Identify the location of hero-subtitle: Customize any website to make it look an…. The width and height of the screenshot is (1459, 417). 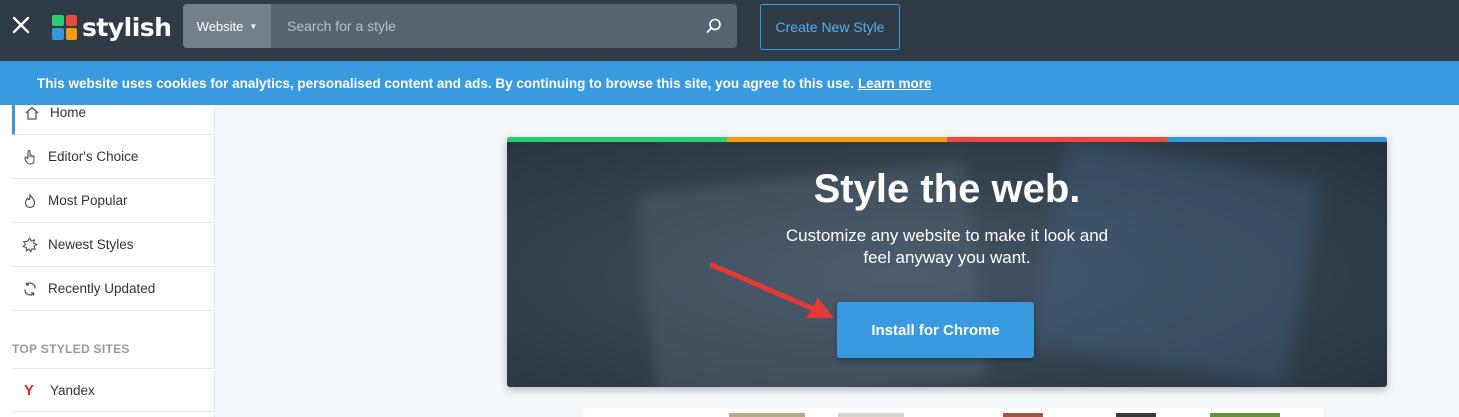
(947, 247).